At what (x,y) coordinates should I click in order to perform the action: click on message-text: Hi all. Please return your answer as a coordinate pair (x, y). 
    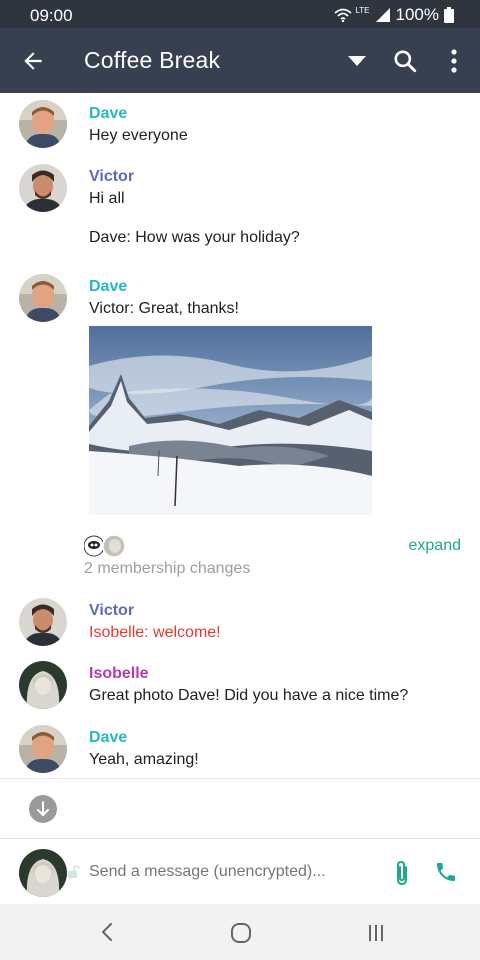
    Looking at the image, I should click on (107, 198).